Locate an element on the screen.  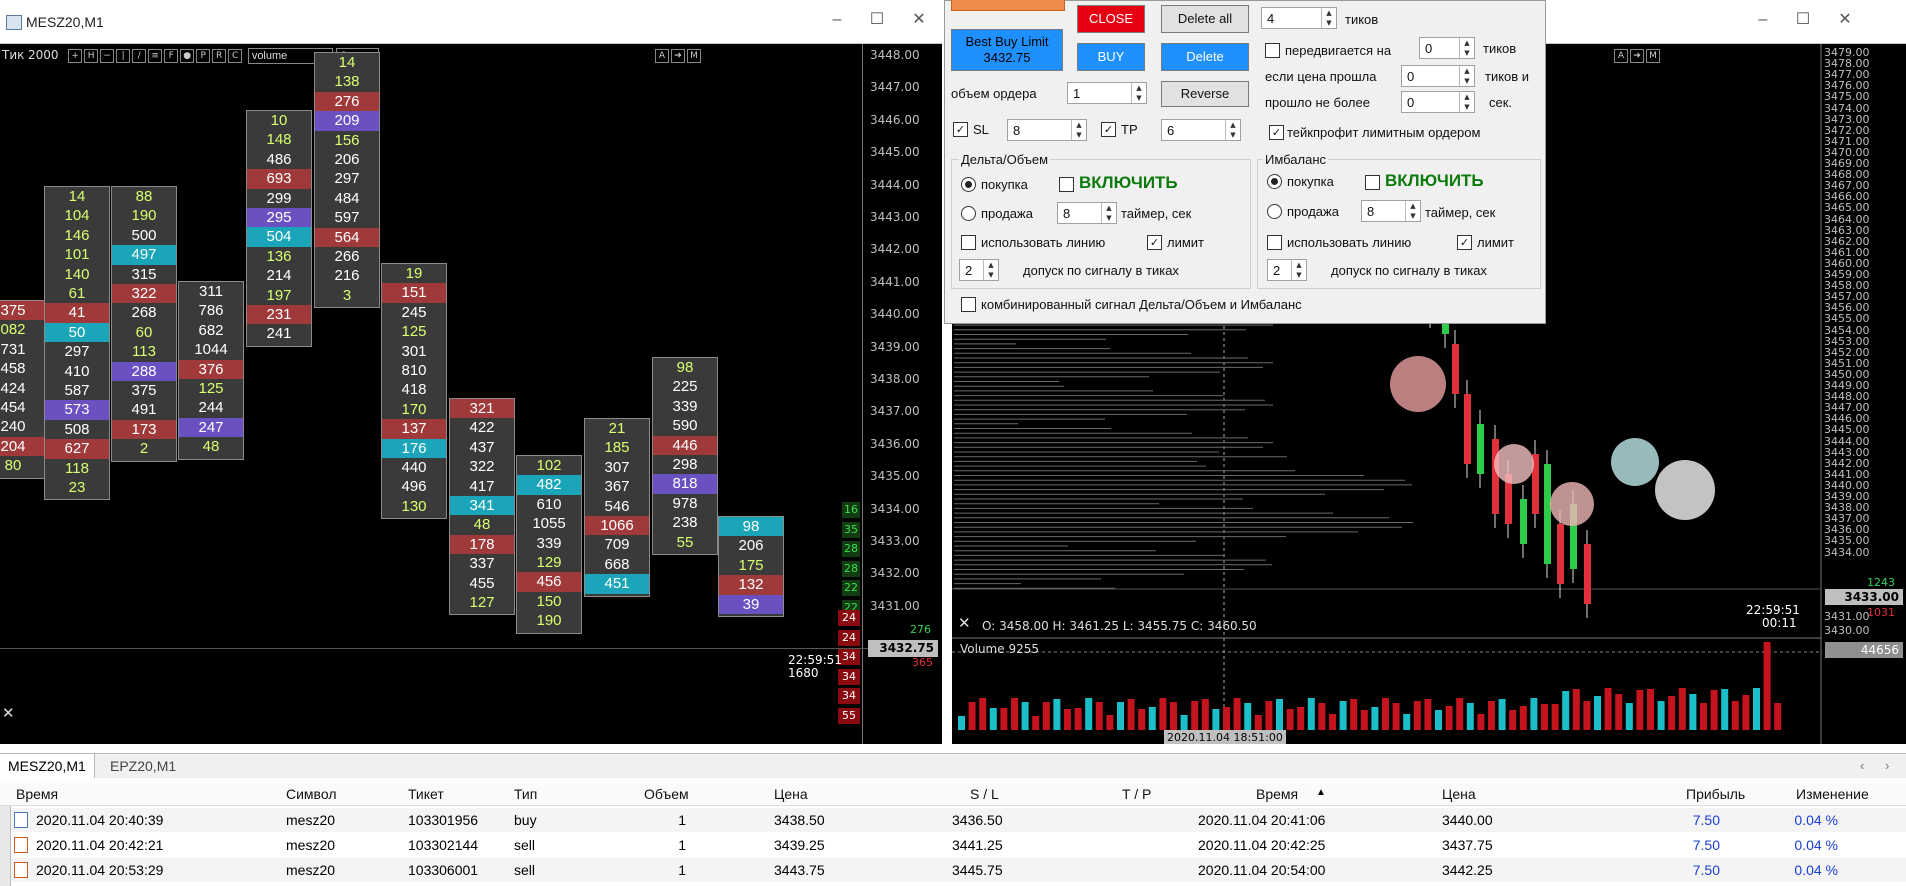
sl-checkbox: ✓ is located at coordinates (960, 129).